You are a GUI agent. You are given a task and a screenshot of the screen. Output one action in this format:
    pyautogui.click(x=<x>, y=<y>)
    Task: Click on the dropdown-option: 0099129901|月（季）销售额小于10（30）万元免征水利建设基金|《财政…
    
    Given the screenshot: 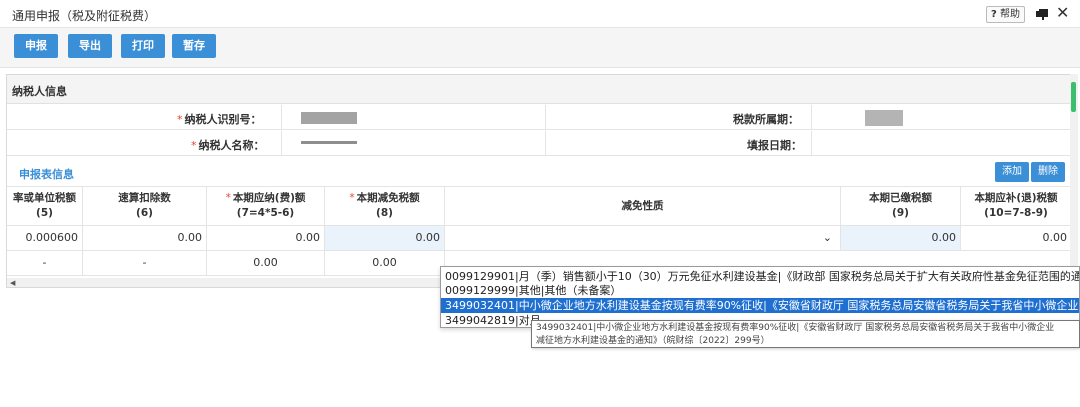 What is the action you would take?
    pyautogui.click(x=760, y=276)
    